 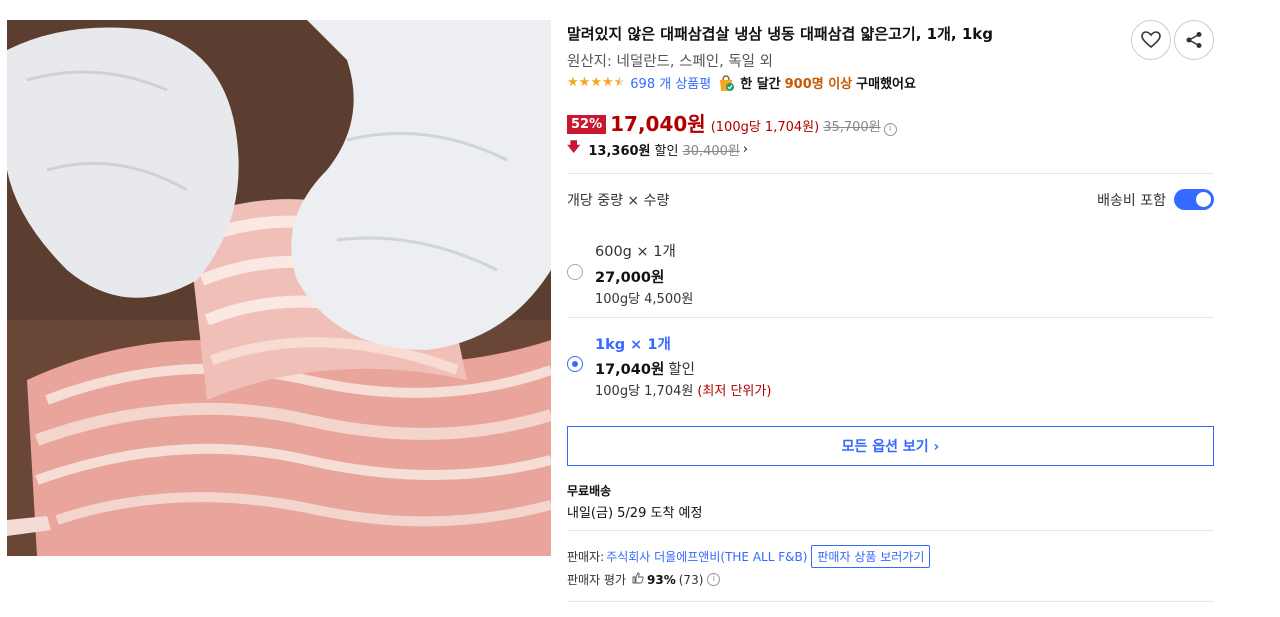 I want to click on shipping-toggle, so click(x=1194, y=199).